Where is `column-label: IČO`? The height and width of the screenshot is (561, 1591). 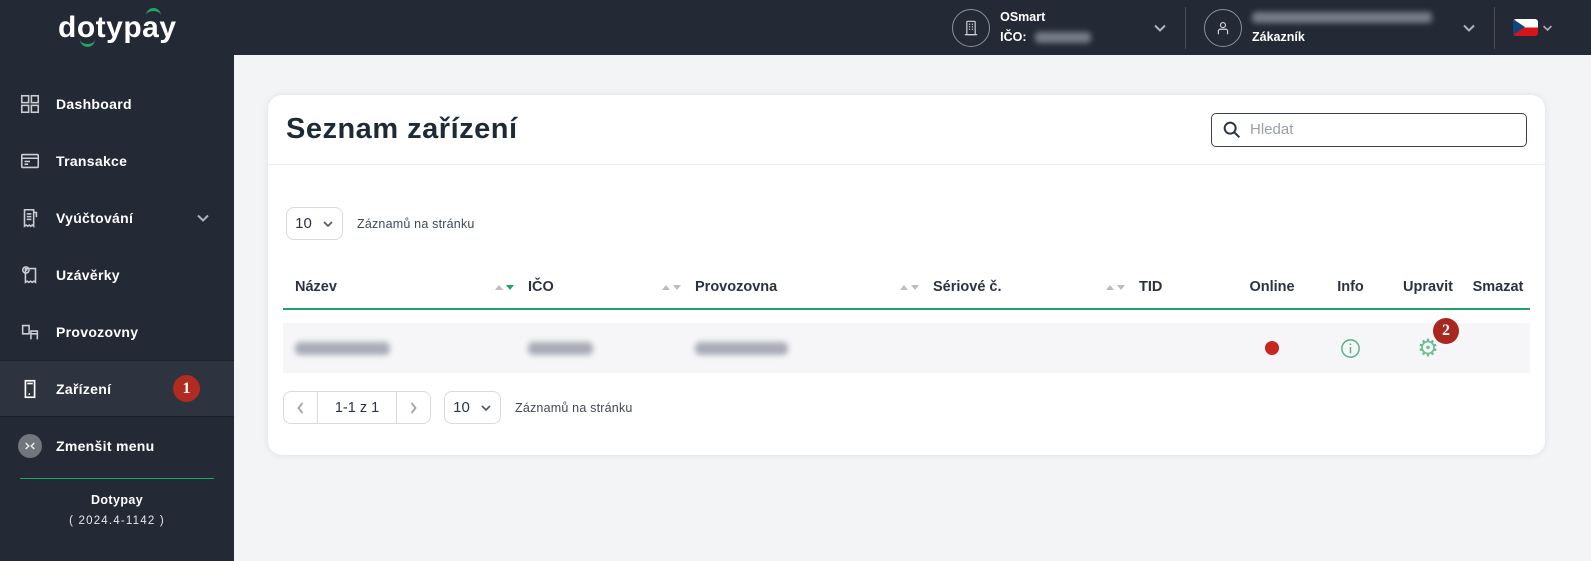
column-label: IČO is located at coordinates (541, 287).